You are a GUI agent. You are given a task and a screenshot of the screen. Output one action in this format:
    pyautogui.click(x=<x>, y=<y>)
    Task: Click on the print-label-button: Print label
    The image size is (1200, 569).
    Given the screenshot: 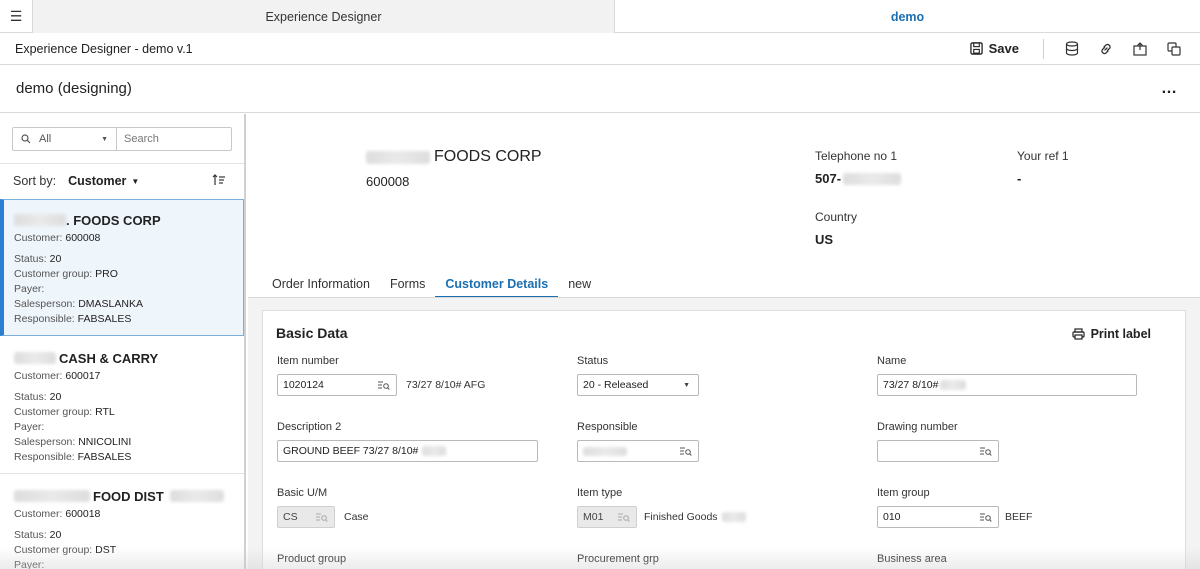 What is the action you would take?
    pyautogui.click(x=1111, y=334)
    